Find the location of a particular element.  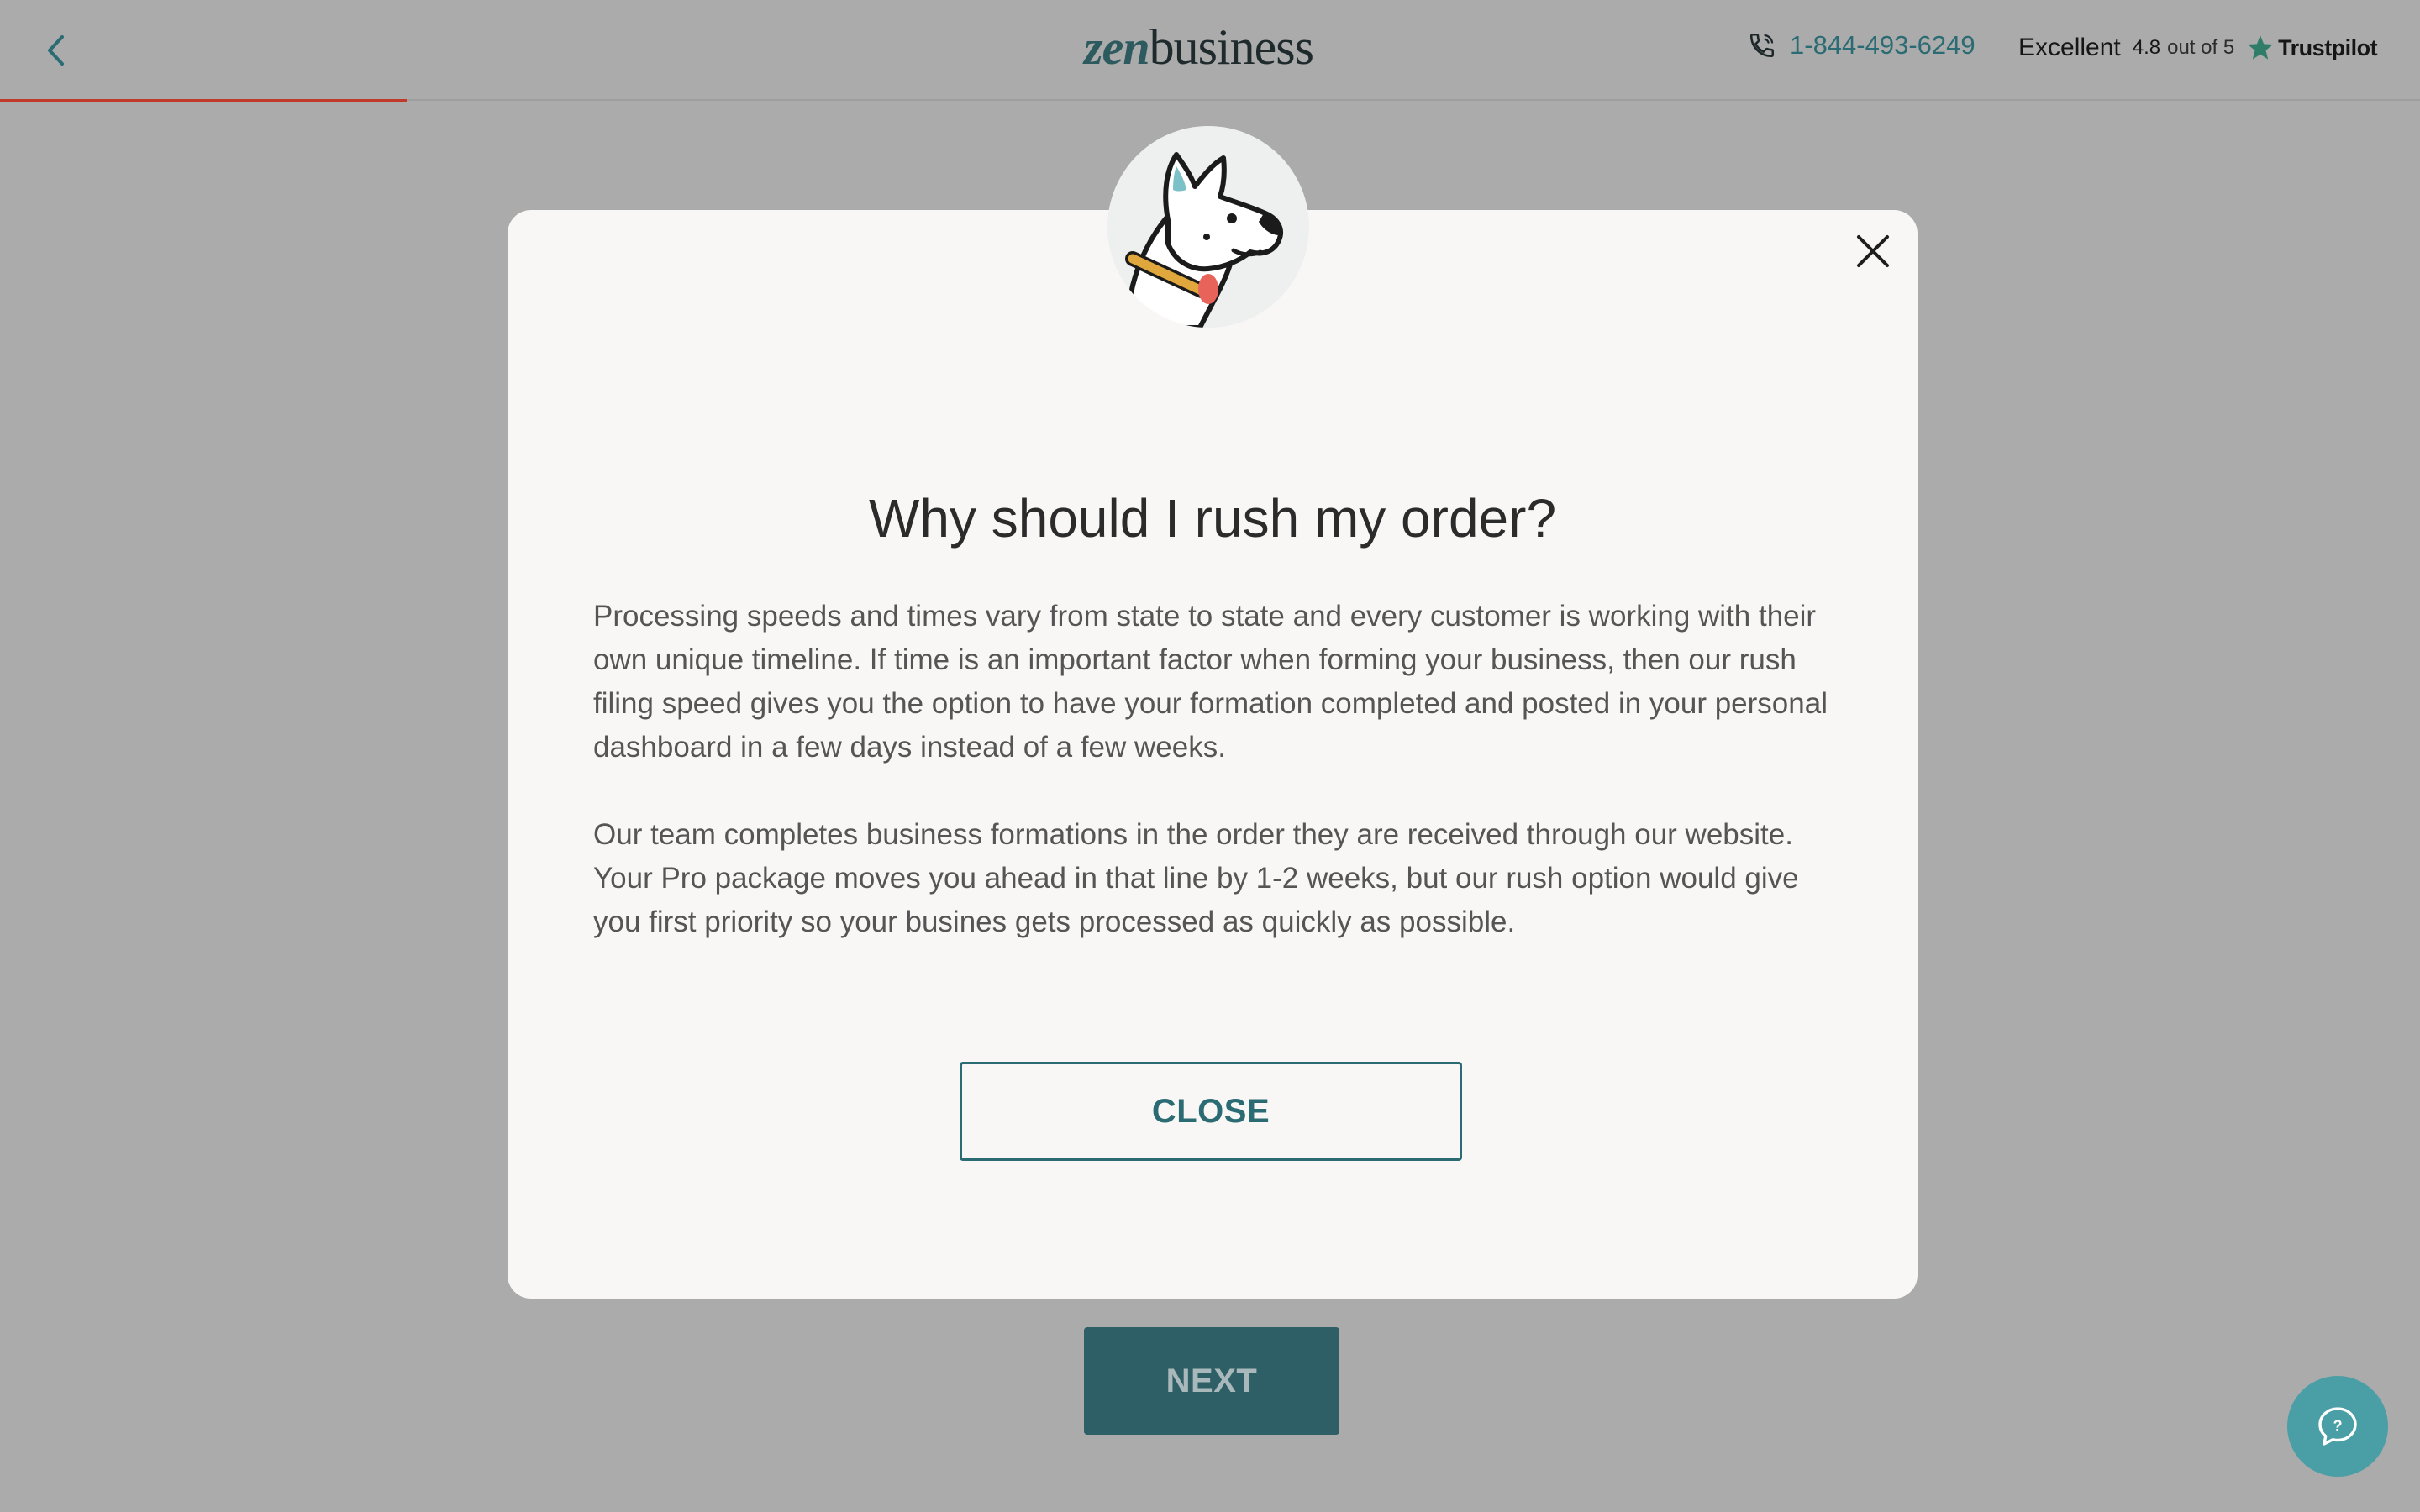

phone-link: 1-844-493-6249 is located at coordinates (1862, 45).